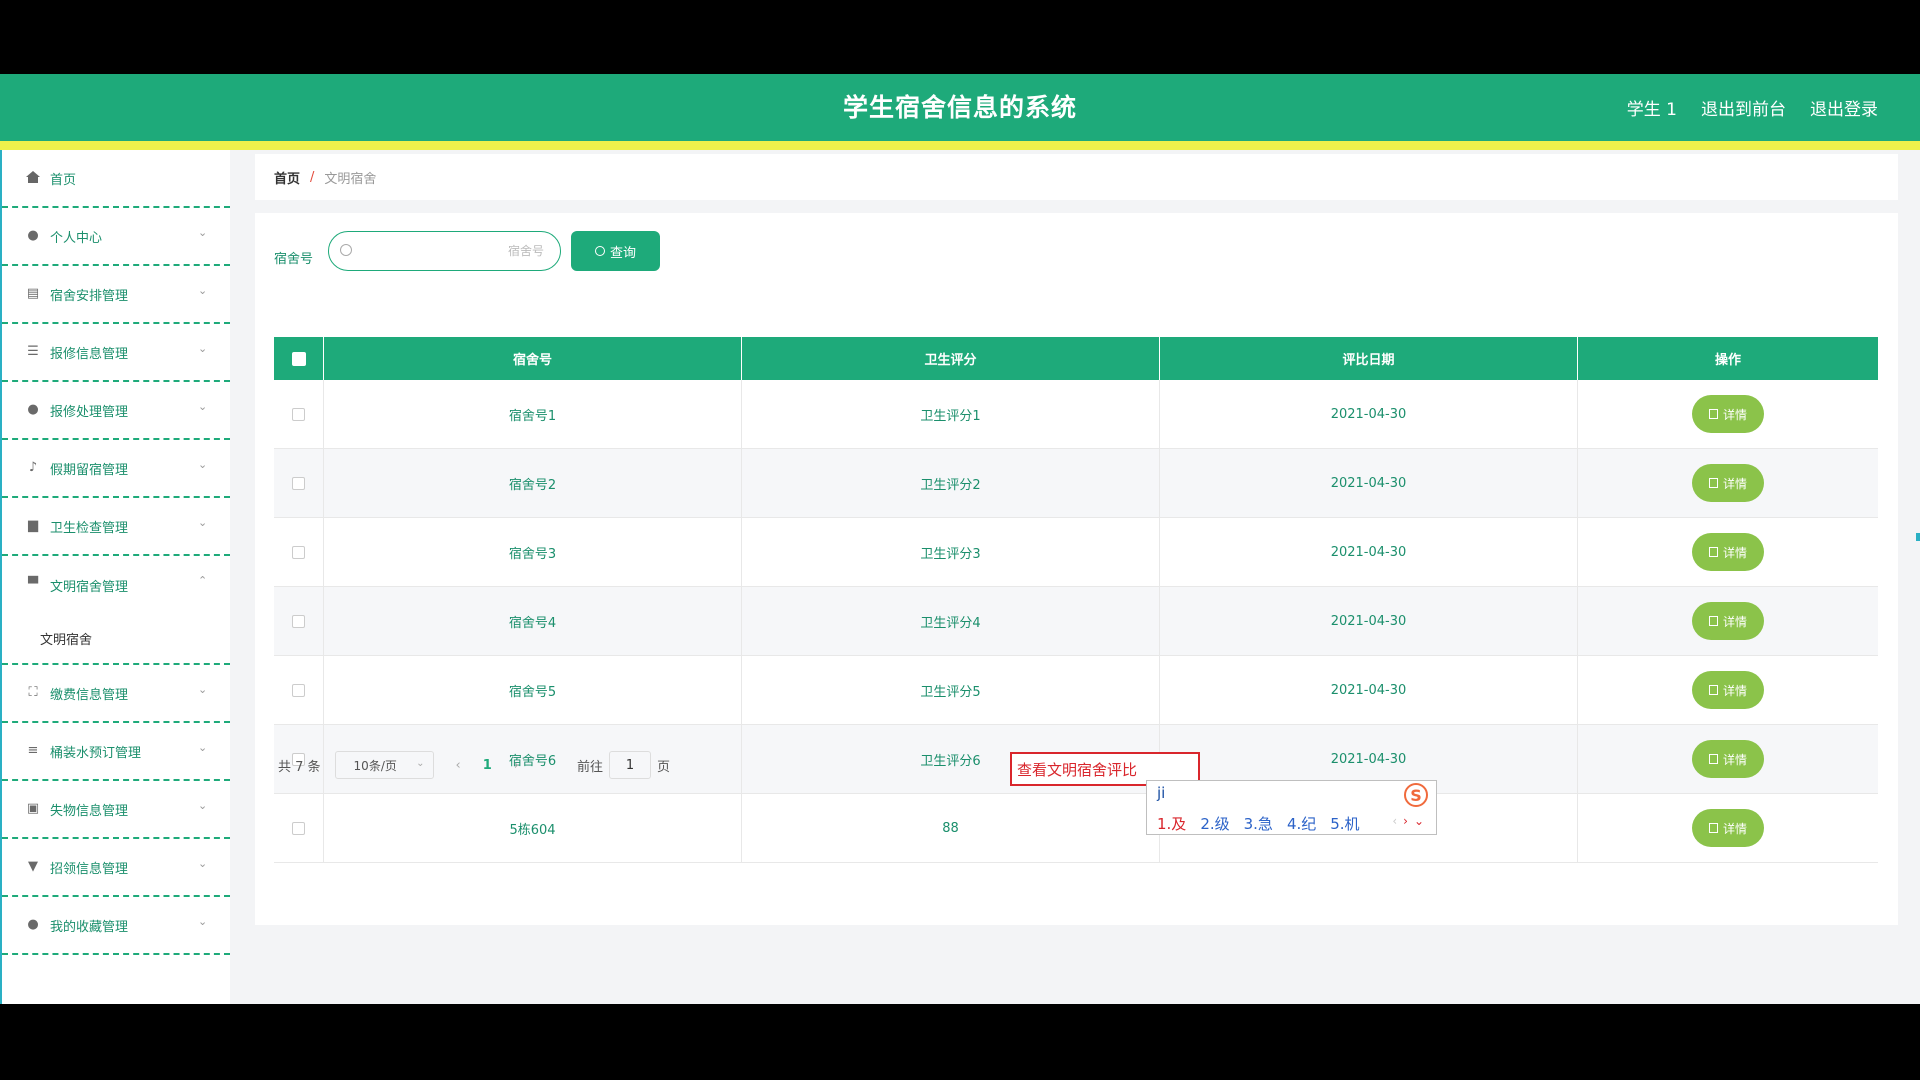 This screenshot has height=1080, width=1920. What do you see at coordinates (116, 469) in the screenshot?
I see `sidebar-item-holiday-stay: ♪ 假期留宿管理 ⌄` at bounding box center [116, 469].